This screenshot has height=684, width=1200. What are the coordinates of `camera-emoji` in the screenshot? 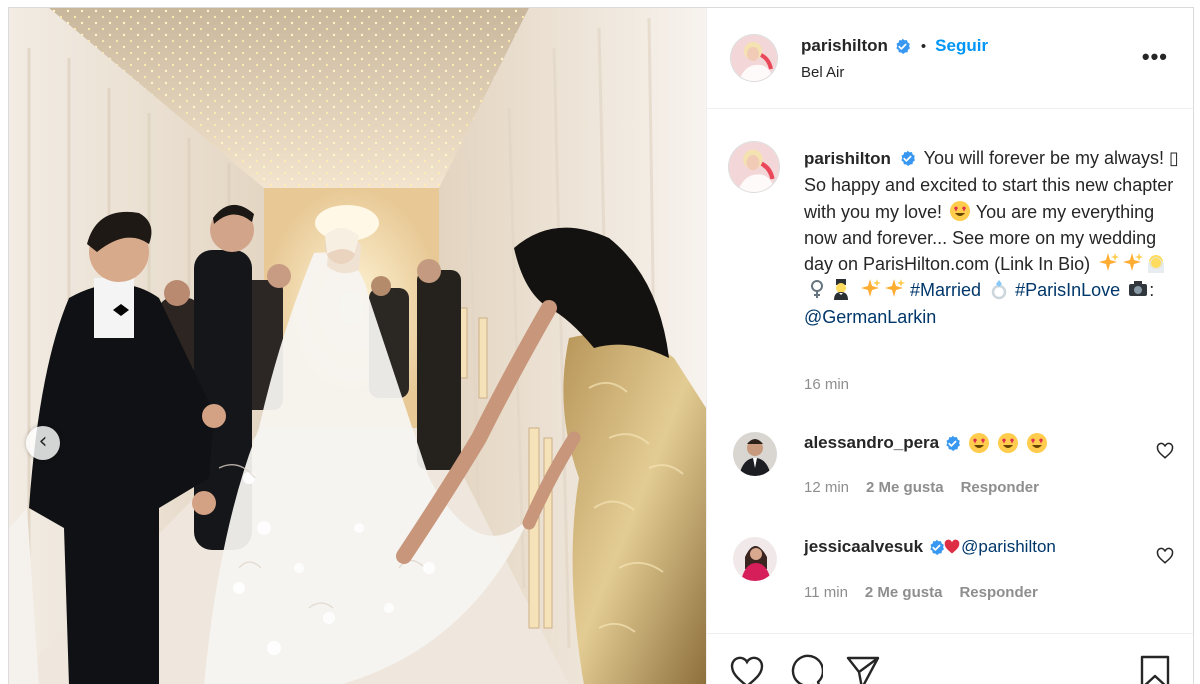 It's located at (1138, 289).